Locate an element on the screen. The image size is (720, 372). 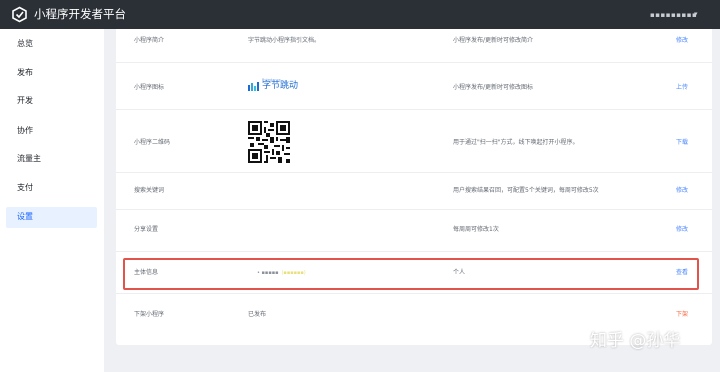
sidebar-item-payment: 支付 is located at coordinates (51, 188).